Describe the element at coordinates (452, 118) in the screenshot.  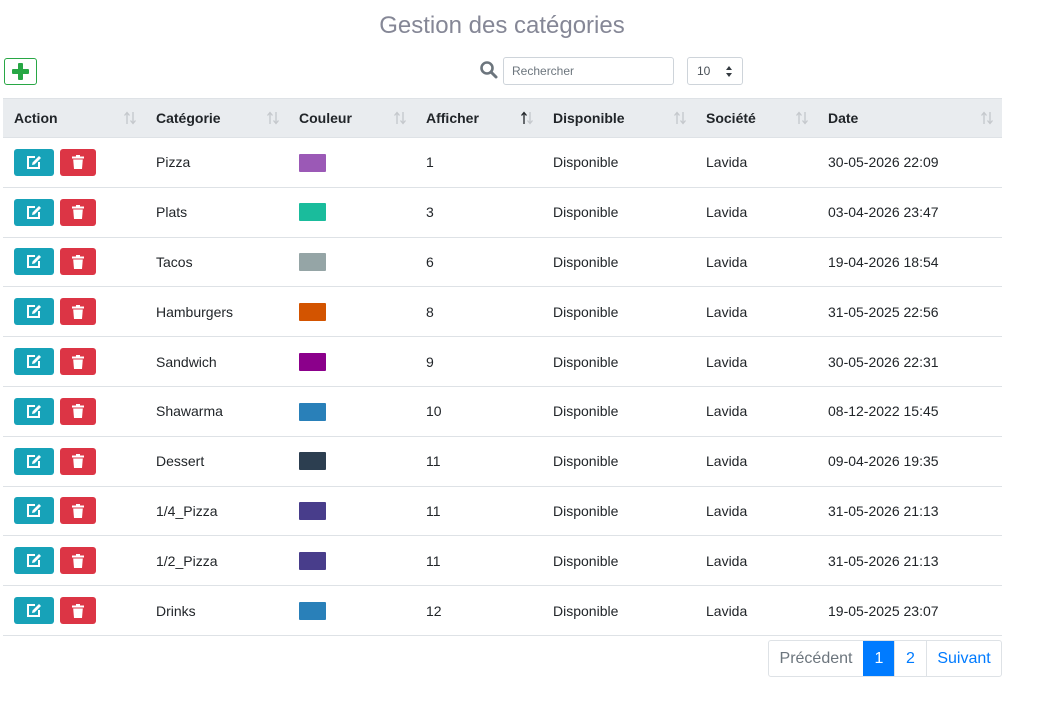
I see `column-header-label: Afficher` at that location.